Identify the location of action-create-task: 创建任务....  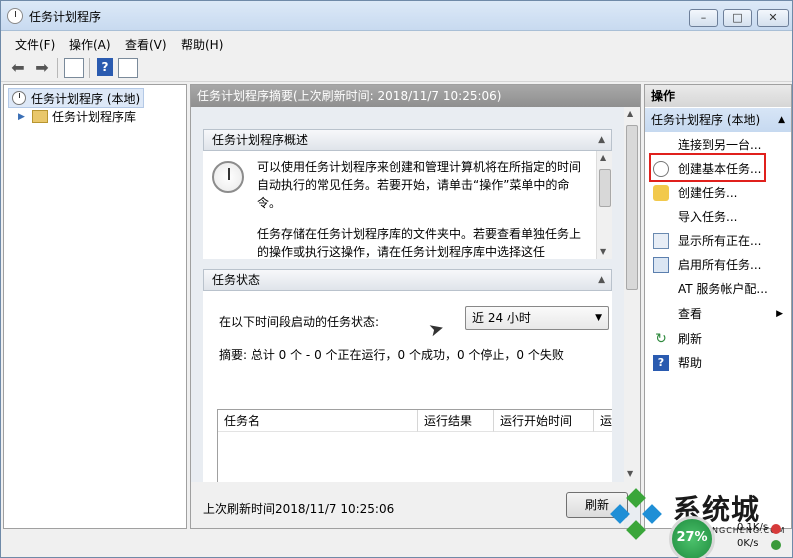
(718, 193).